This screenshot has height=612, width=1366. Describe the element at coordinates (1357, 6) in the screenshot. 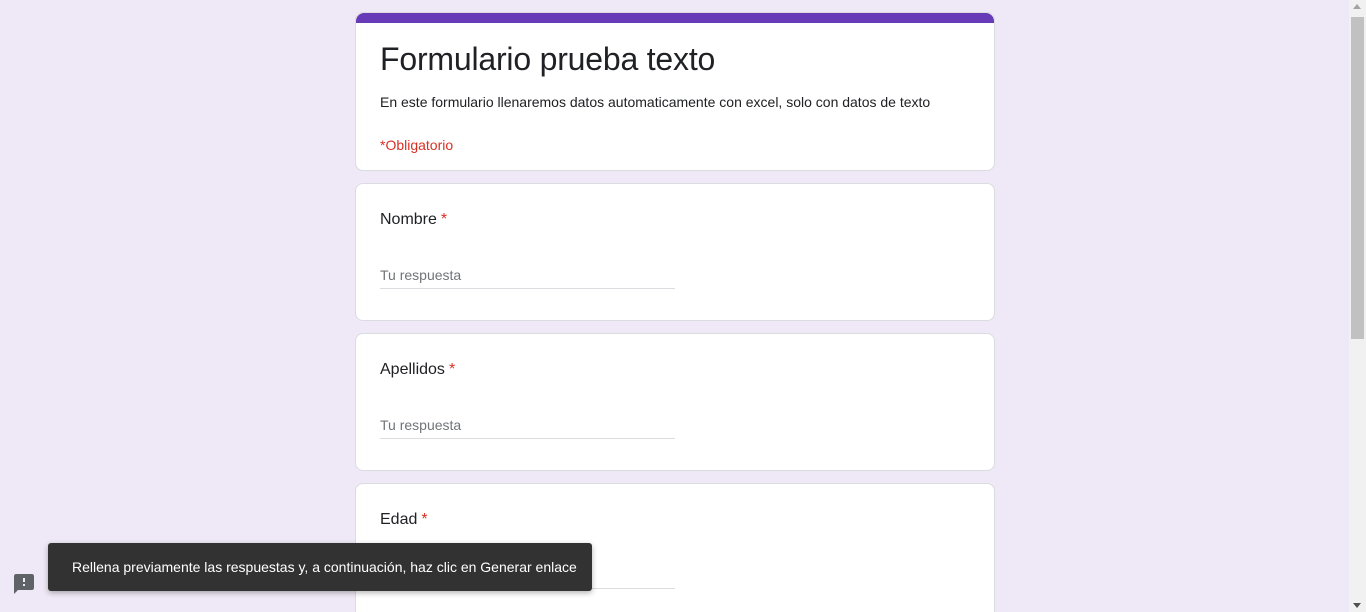

I see `scroll-up-arrow-icon` at that location.